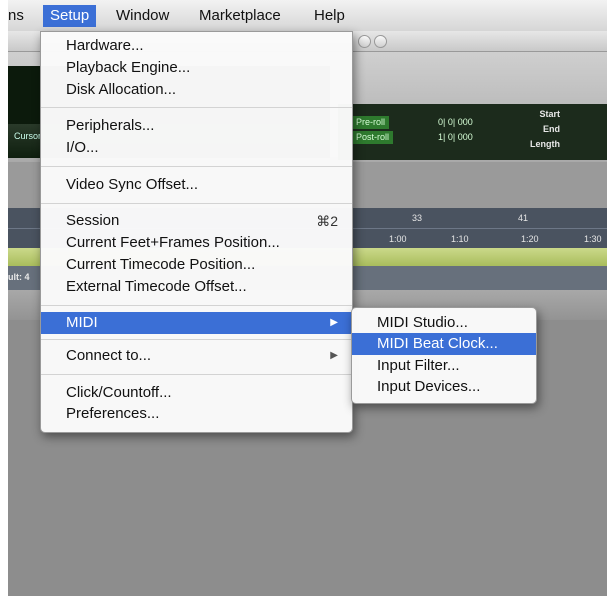  I want to click on session-shortcut: ⌘2, so click(327, 221).